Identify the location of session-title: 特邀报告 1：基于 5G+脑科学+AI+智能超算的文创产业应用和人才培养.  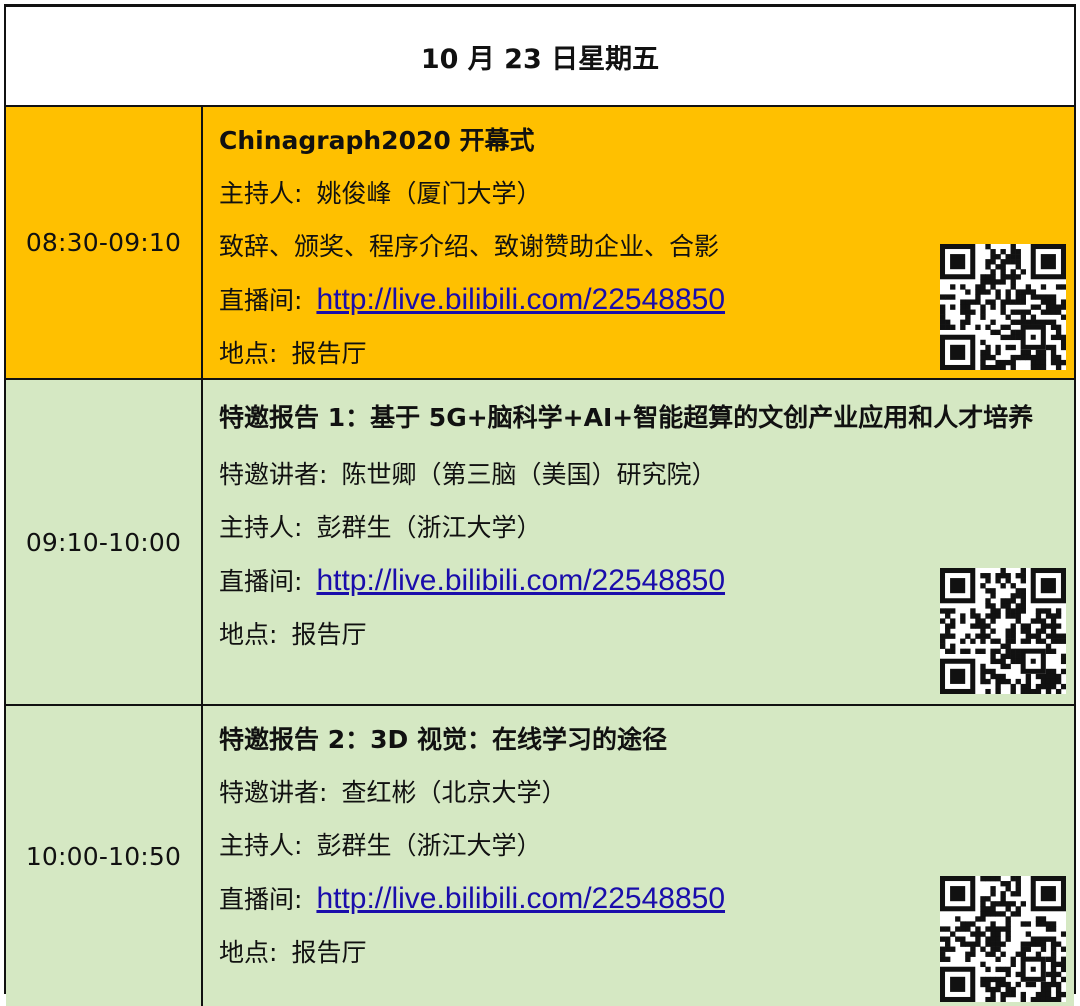
(626, 417).